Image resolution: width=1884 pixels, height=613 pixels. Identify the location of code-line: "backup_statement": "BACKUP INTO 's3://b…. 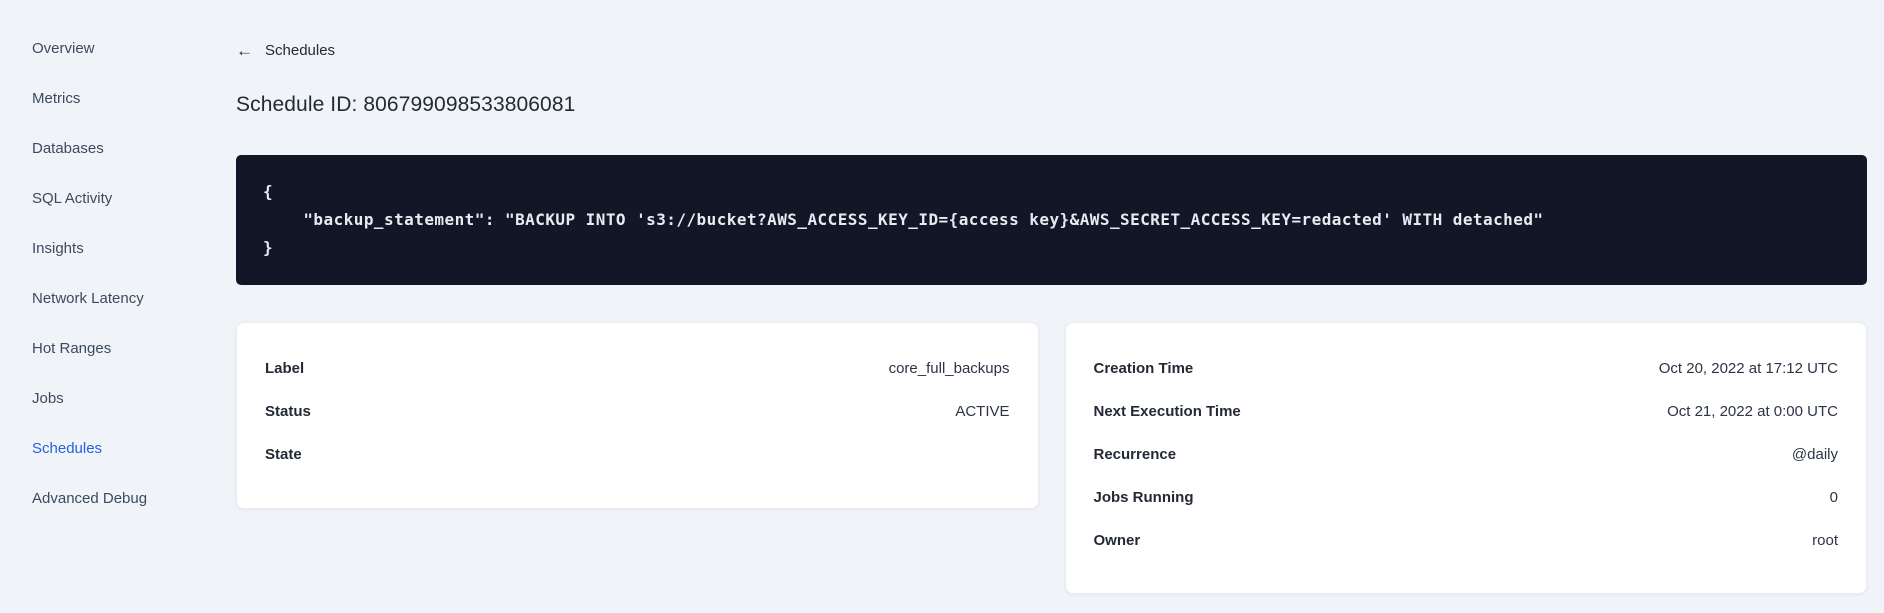
(903, 219).